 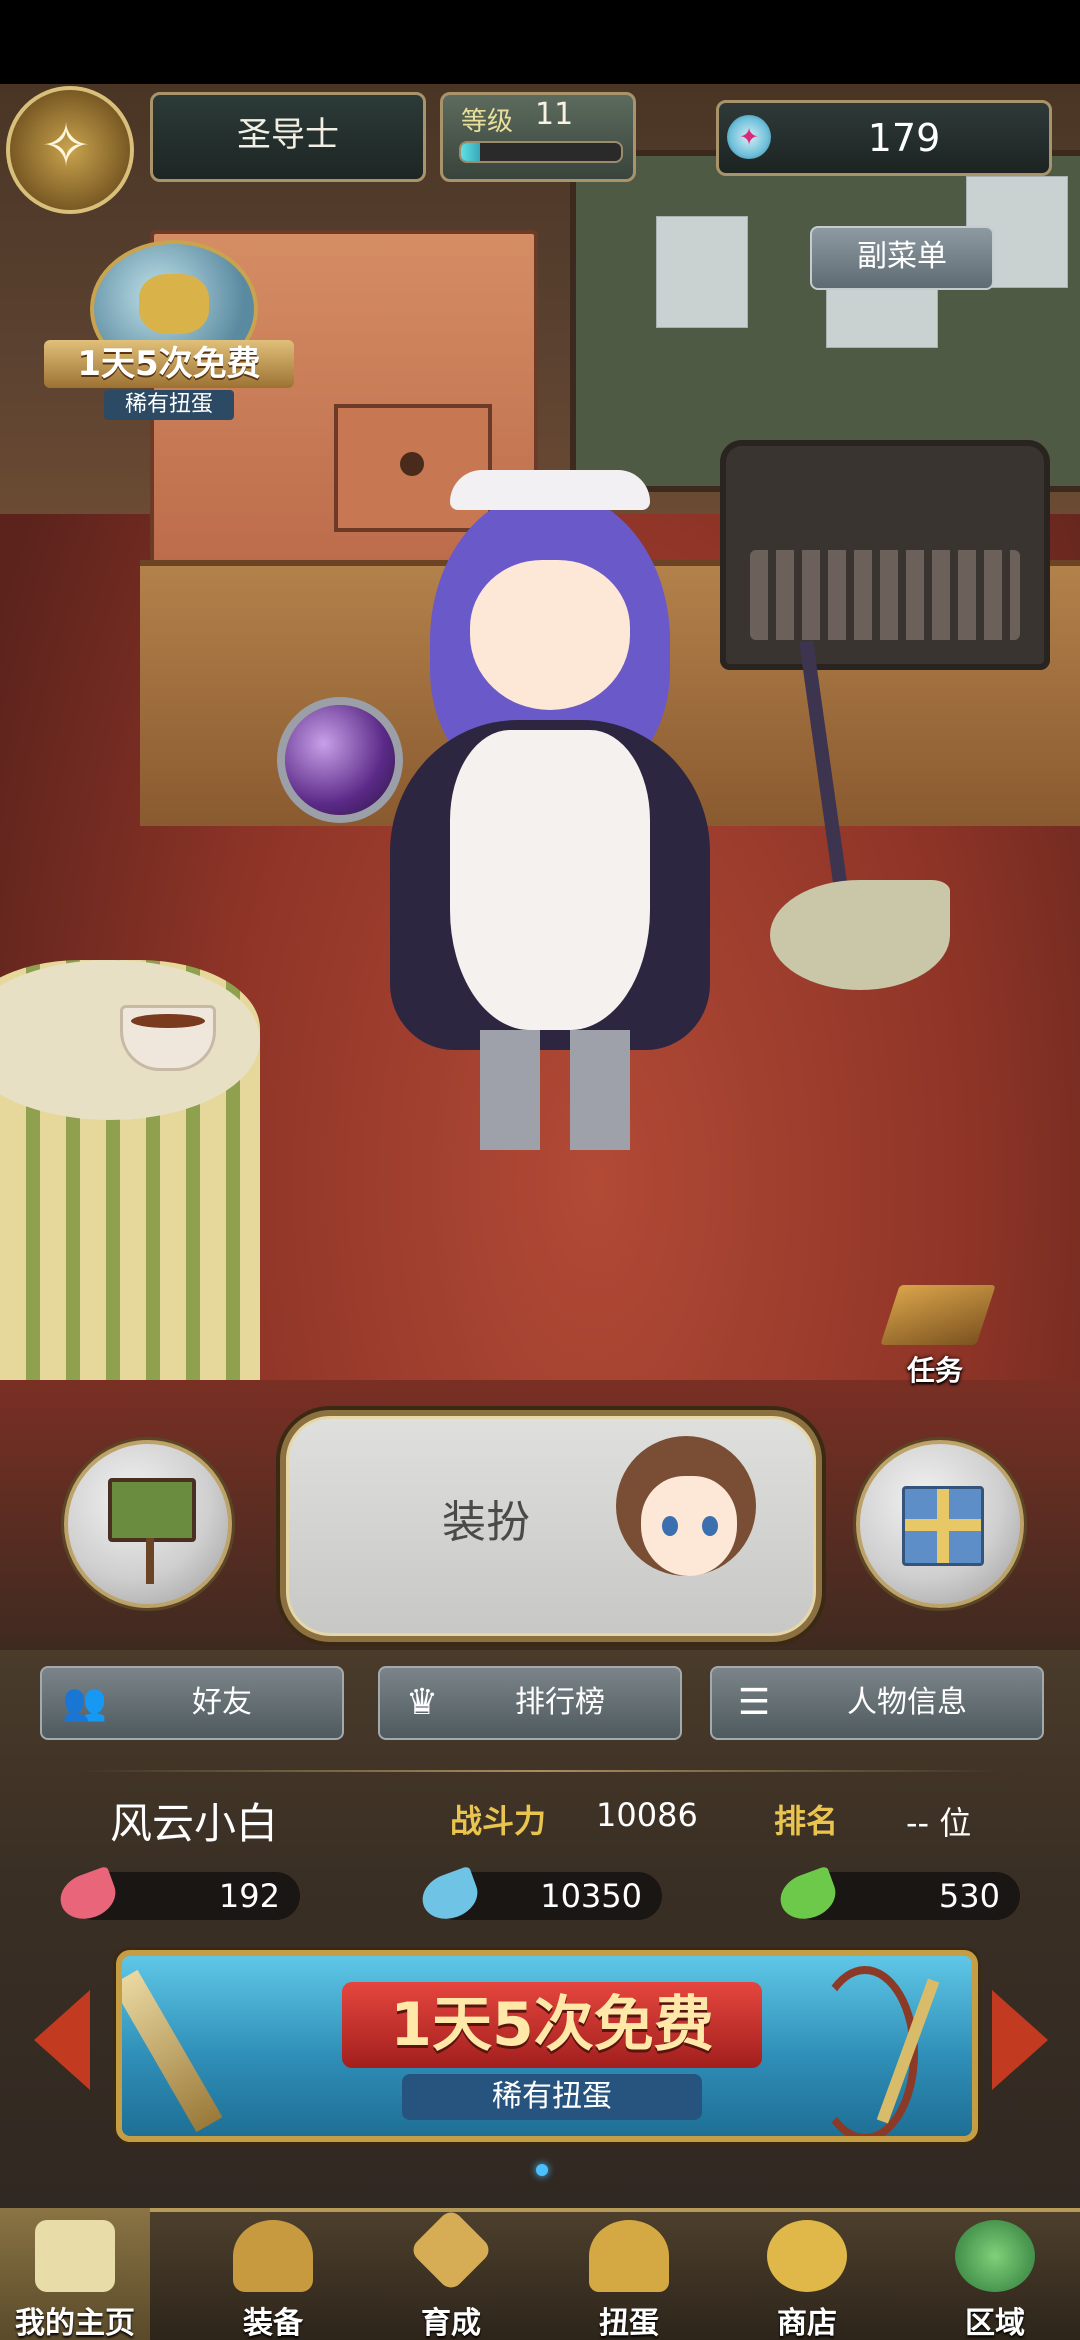 I want to click on character-legs, so click(x=555, y=1090).